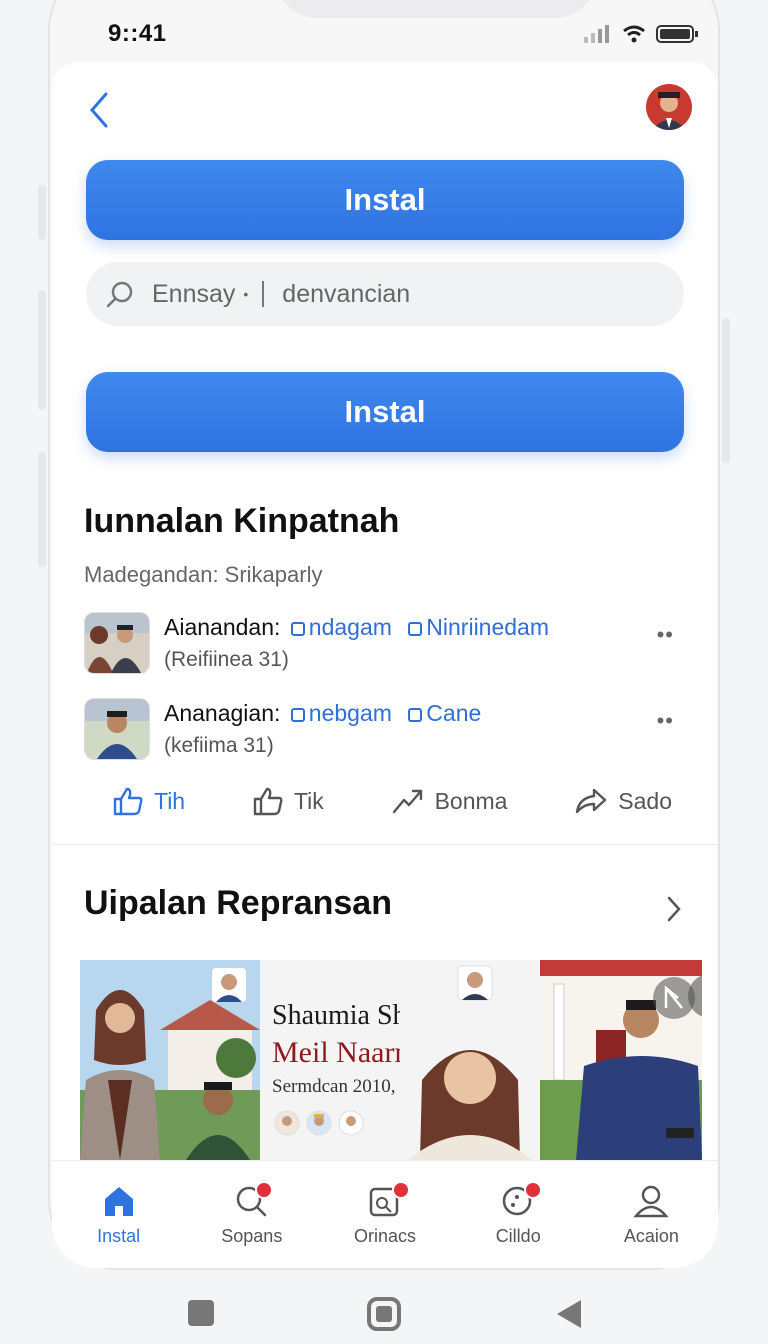 The height and width of the screenshot is (1344, 768). I want to click on list-item-title: Ananagian: nebgam Cane, so click(322, 713).